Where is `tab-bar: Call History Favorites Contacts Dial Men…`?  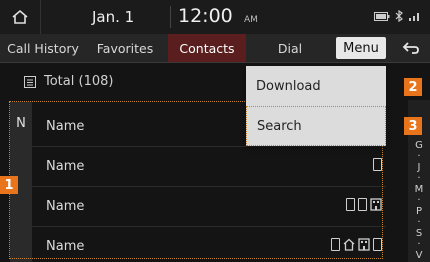
tab-bar: Call History Favorites Contacts Dial Men… is located at coordinates (215, 48).